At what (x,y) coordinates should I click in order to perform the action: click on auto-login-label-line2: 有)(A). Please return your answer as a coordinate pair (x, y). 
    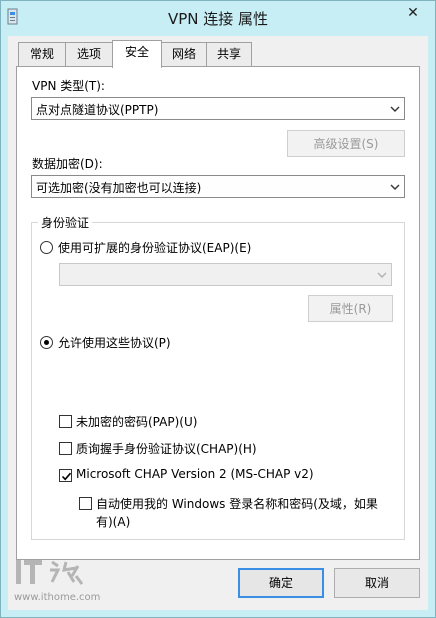
    Looking at the image, I should click on (113, 521).